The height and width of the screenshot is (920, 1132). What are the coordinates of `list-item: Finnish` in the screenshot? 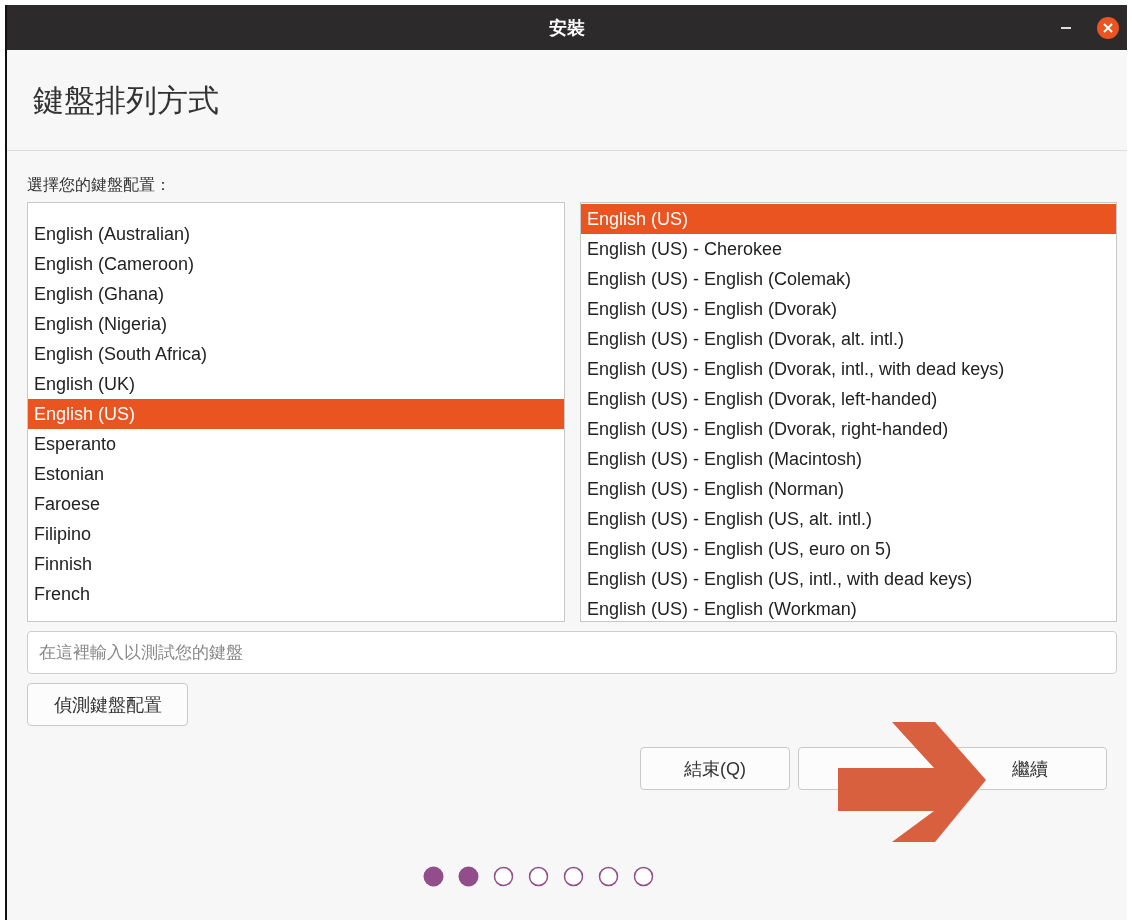 It's located at (296, 564).